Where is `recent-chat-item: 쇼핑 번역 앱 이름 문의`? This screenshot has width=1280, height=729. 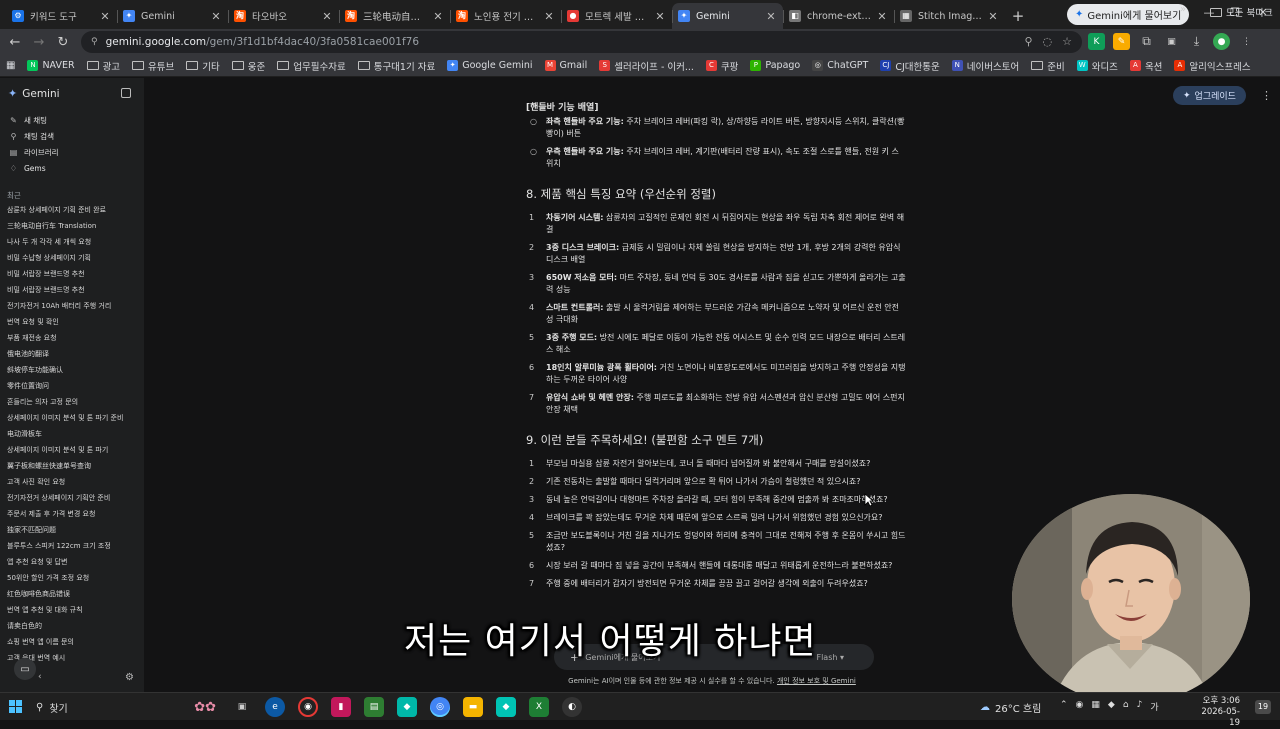 recent-chat-item: 쇼핑 번역 앱 이름 문의 is located at coordinates (73, 645).